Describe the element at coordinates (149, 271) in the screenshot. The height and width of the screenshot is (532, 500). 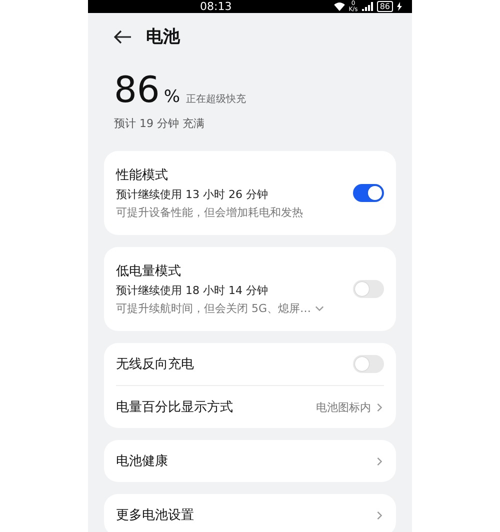
I see `setting-label: 低电量模式` at that location.